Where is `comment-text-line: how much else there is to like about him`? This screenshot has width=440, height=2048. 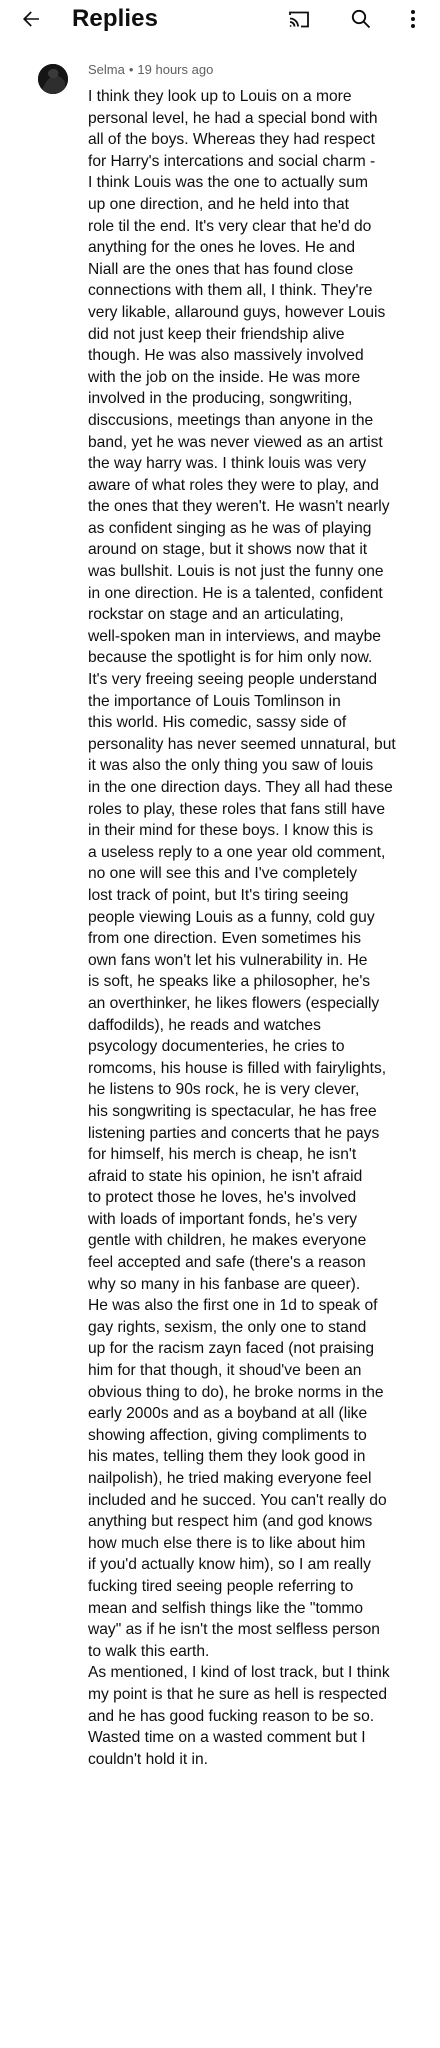 comment-text-line: how much else there is to like about him is located at coordinates (227, 1543).